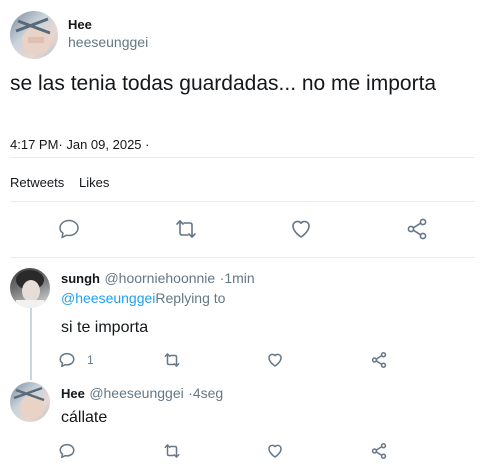 This screenshot has width=485, height=470. I want to click on author-avatar, so click(34, 35).